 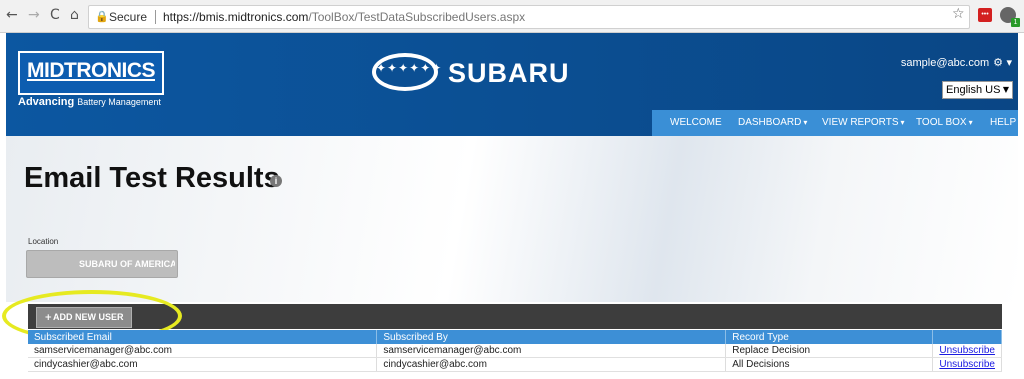 I want to click on nav-label: WELCOME, so click(x=696, y=122).